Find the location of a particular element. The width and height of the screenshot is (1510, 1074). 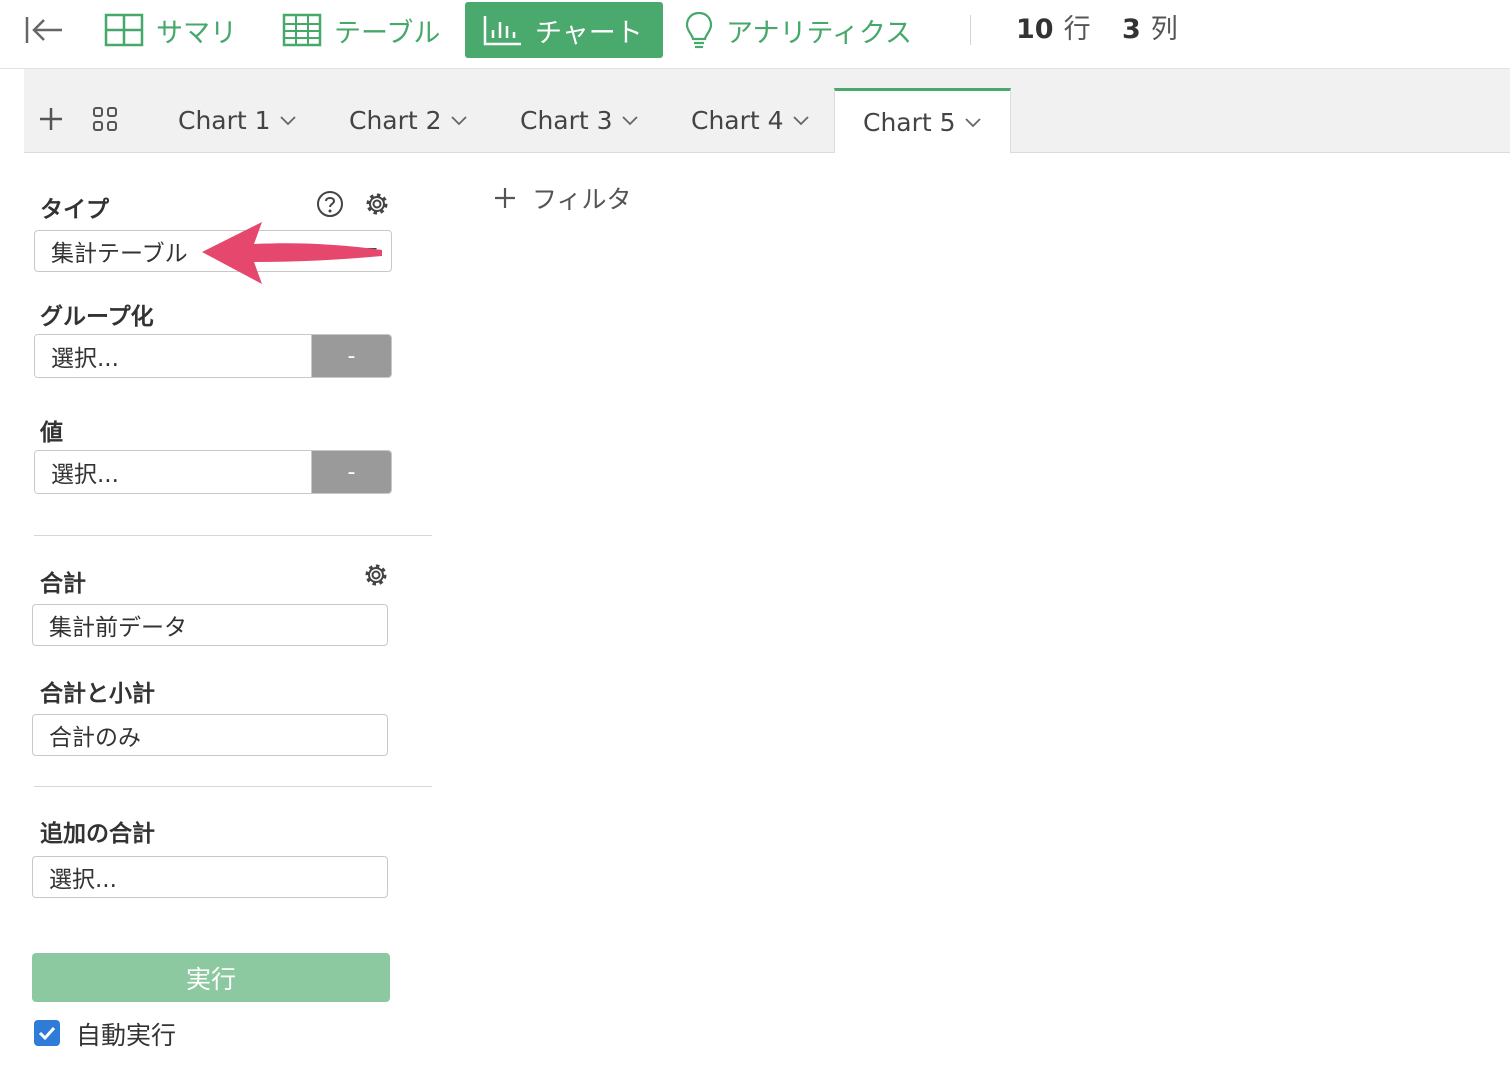

nav-table: テーブル is located at coordinates (361, 30).